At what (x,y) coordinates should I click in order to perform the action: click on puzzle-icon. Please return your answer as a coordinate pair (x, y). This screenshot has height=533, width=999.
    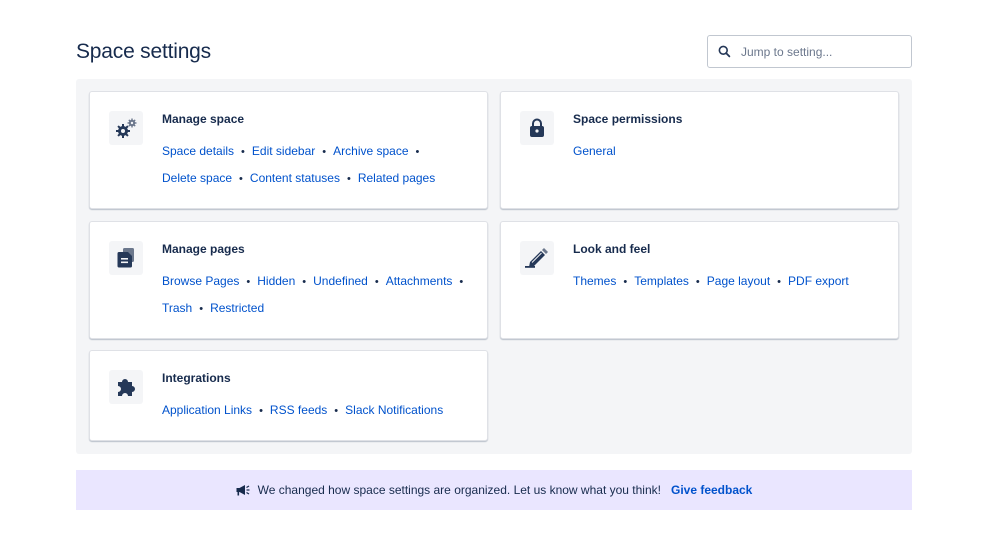
    Looking at the image, I should click on (126, 387).